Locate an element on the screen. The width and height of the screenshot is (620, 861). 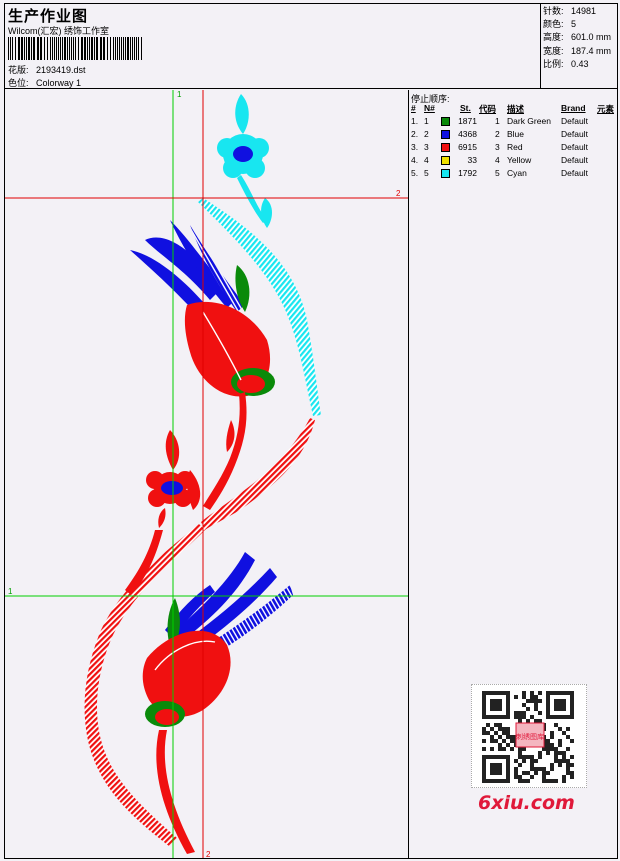
company-name: Wilcom(汇宏) 绣饰工作室 is located at coordinates (58, 31).